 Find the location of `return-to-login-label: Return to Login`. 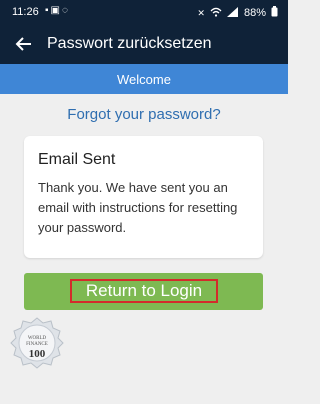

return-to-login-label: Return to Login is located at coordinates (144, 291).